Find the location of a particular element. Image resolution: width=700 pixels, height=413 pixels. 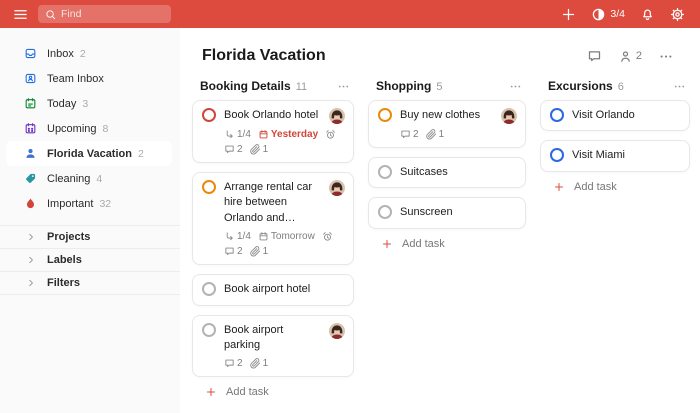

task-title: Book Orlando hotel is located at coordinates (271, 115).